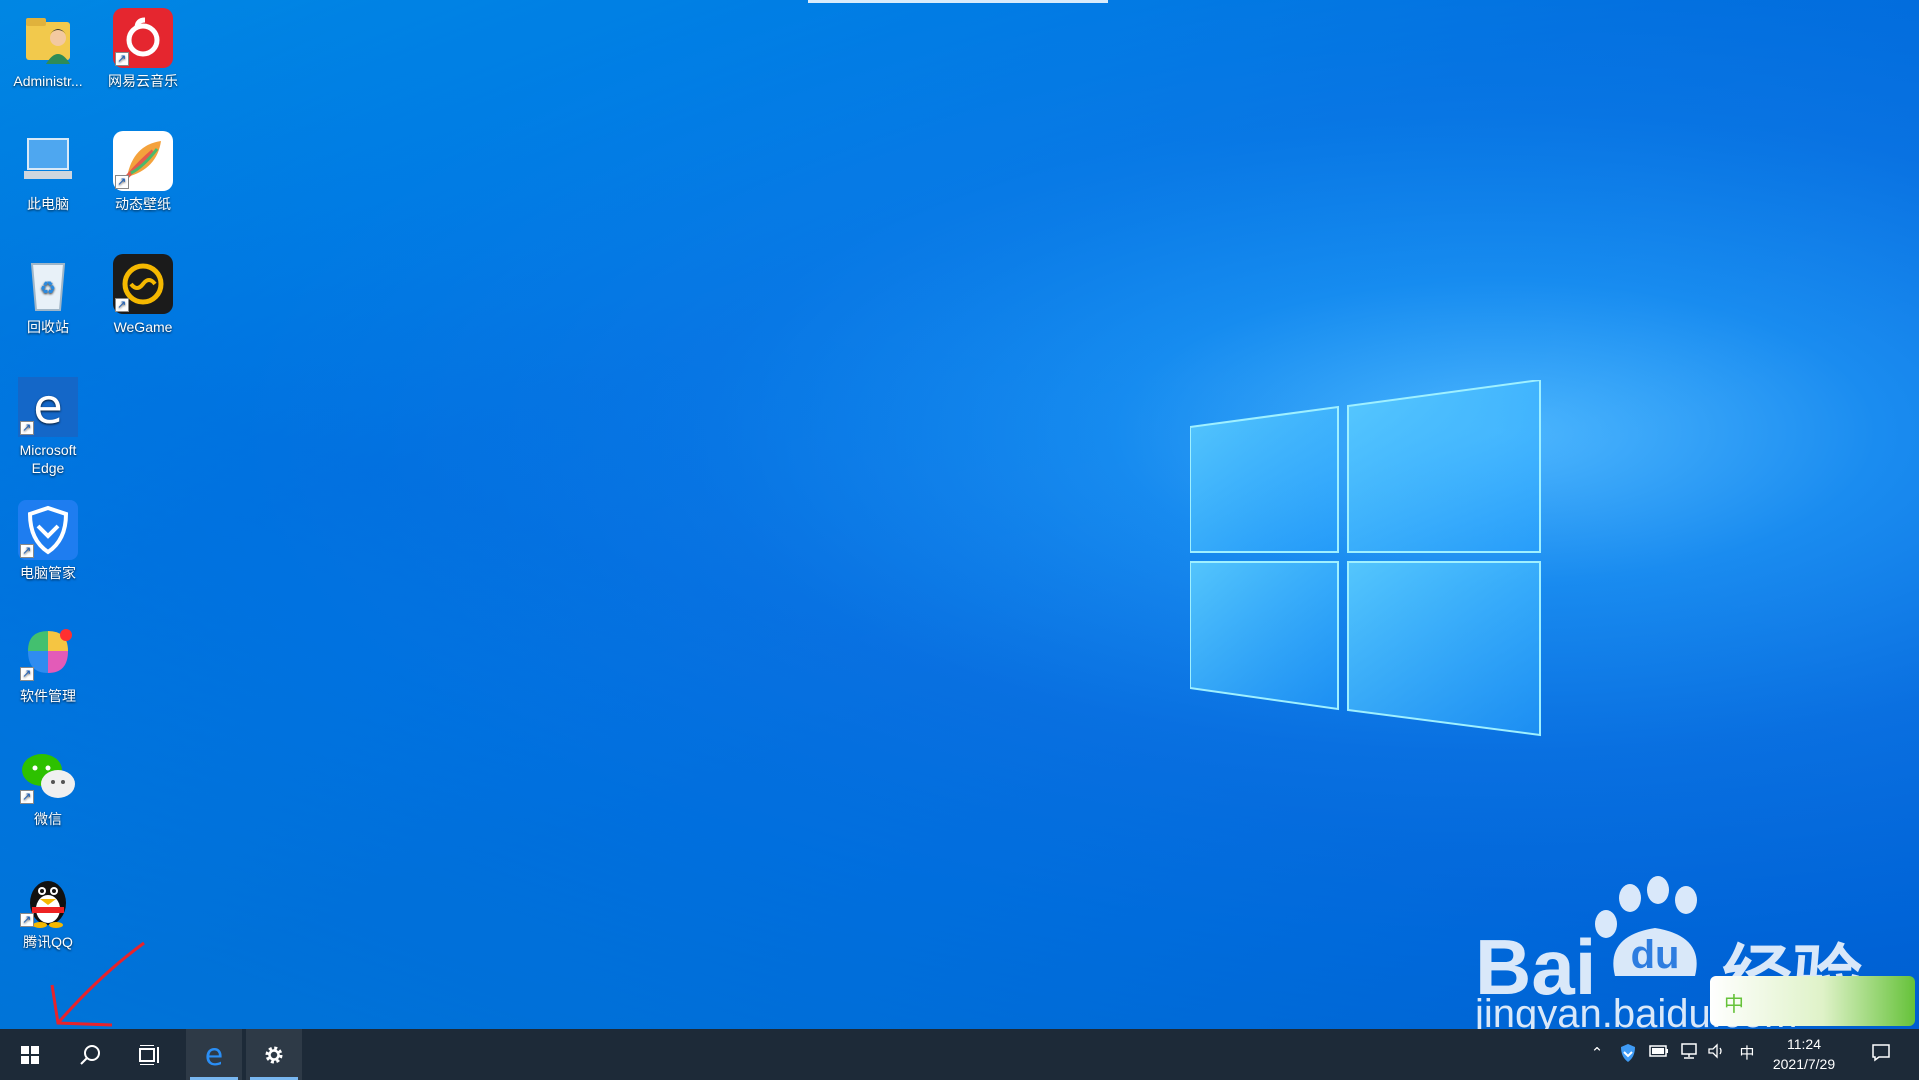 This screenshot has width=1919, height=1080. What do you see at coordinates (143, 161) in the screenshot?
I see `dynamic-wallpaper-icon` at bounding box center [143, 161].